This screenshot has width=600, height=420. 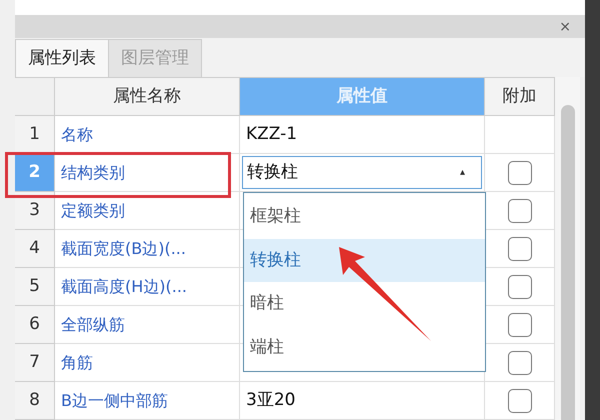 I want to click on dropdown-option: 框架柱, so click(x=364, y=217).